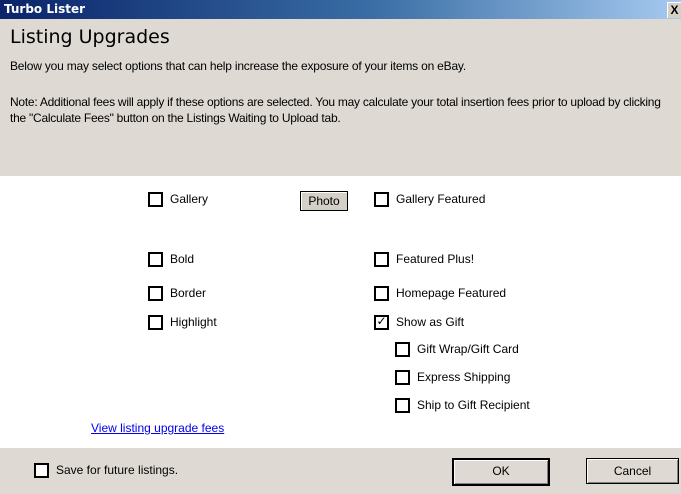  I want to click on border-label: Border, so click(188, 293).